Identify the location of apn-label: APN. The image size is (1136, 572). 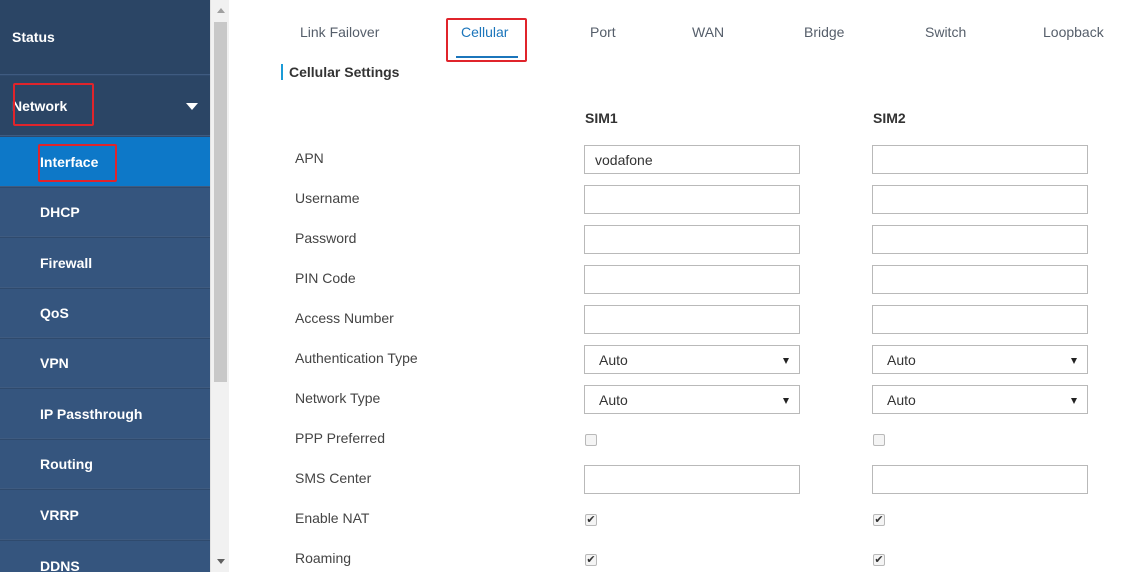
(309, 158).